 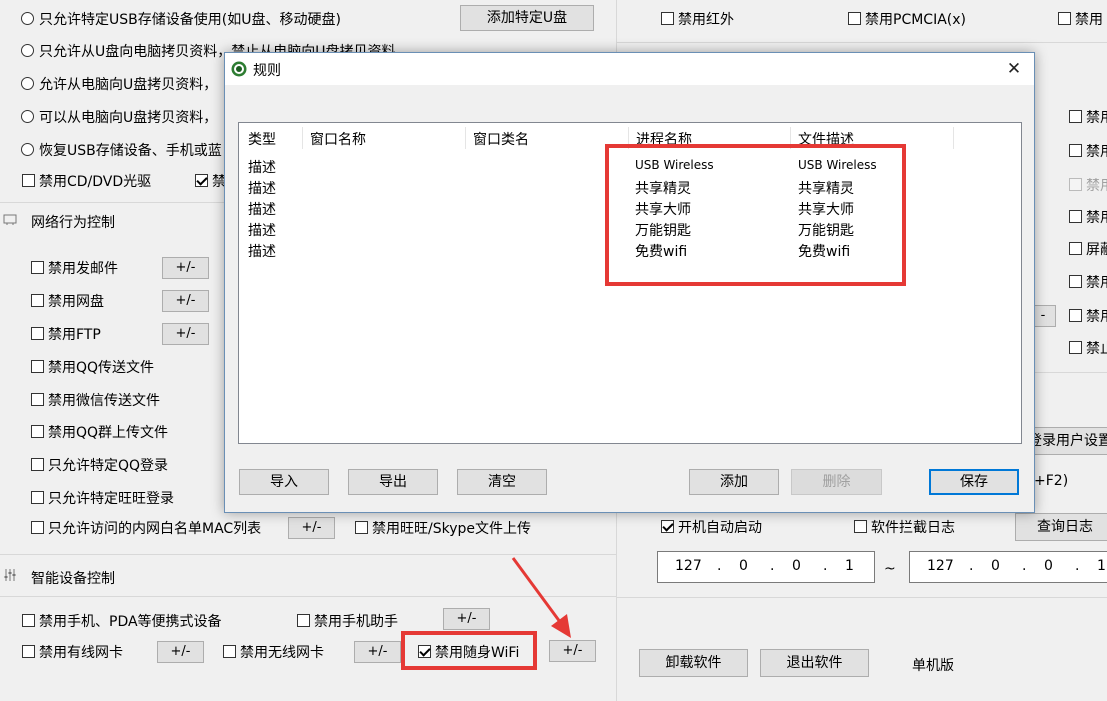 What do you see at coordinates (743, 566) in the screenshot?
I see `ip-start-octet-2: 0` at bounding box center [743, 566].